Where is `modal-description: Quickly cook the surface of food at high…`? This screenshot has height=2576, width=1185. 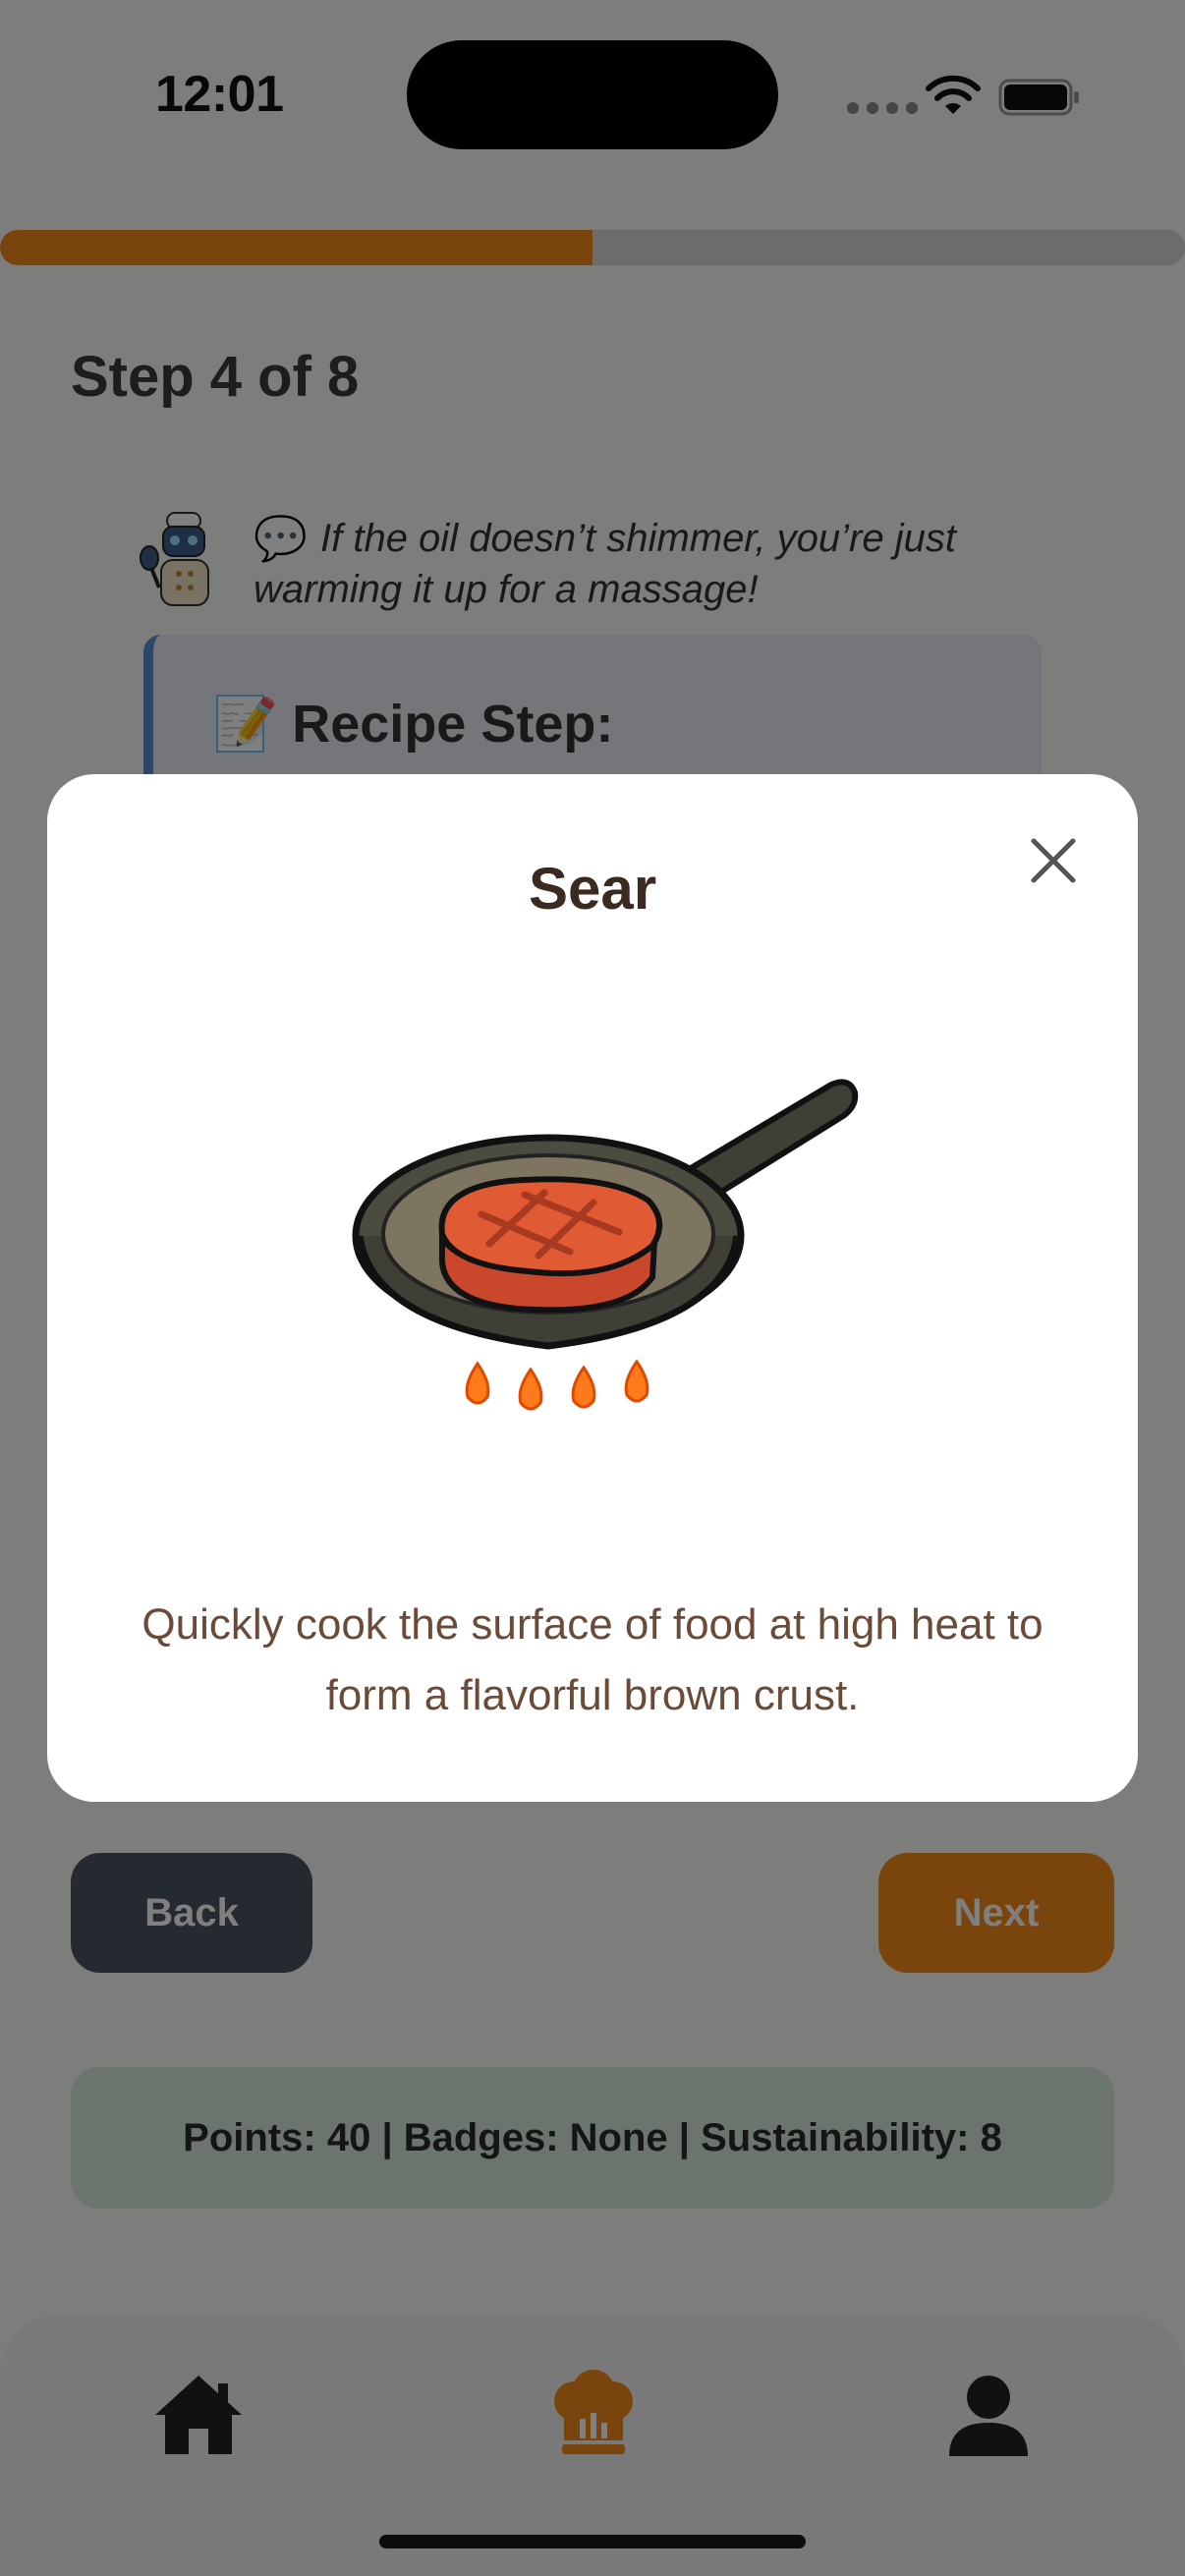
modal-description: Quickly cook the surface of food at high… is located at coordinates (592, 1659).